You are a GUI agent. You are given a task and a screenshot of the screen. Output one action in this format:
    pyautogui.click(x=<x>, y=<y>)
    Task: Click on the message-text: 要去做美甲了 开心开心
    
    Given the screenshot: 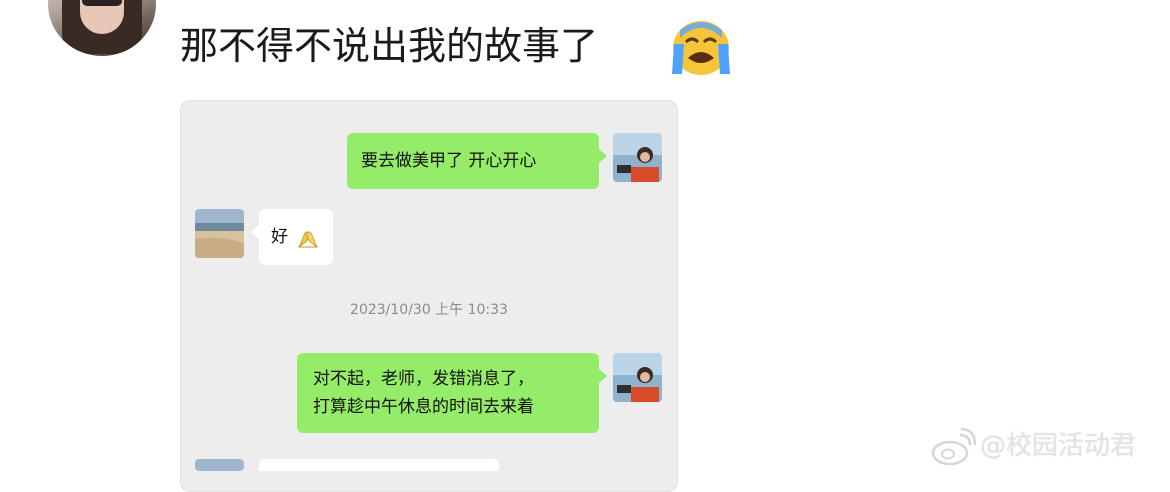 What is the action you would take?
    pyautogui.click(x=449, y=161)
    